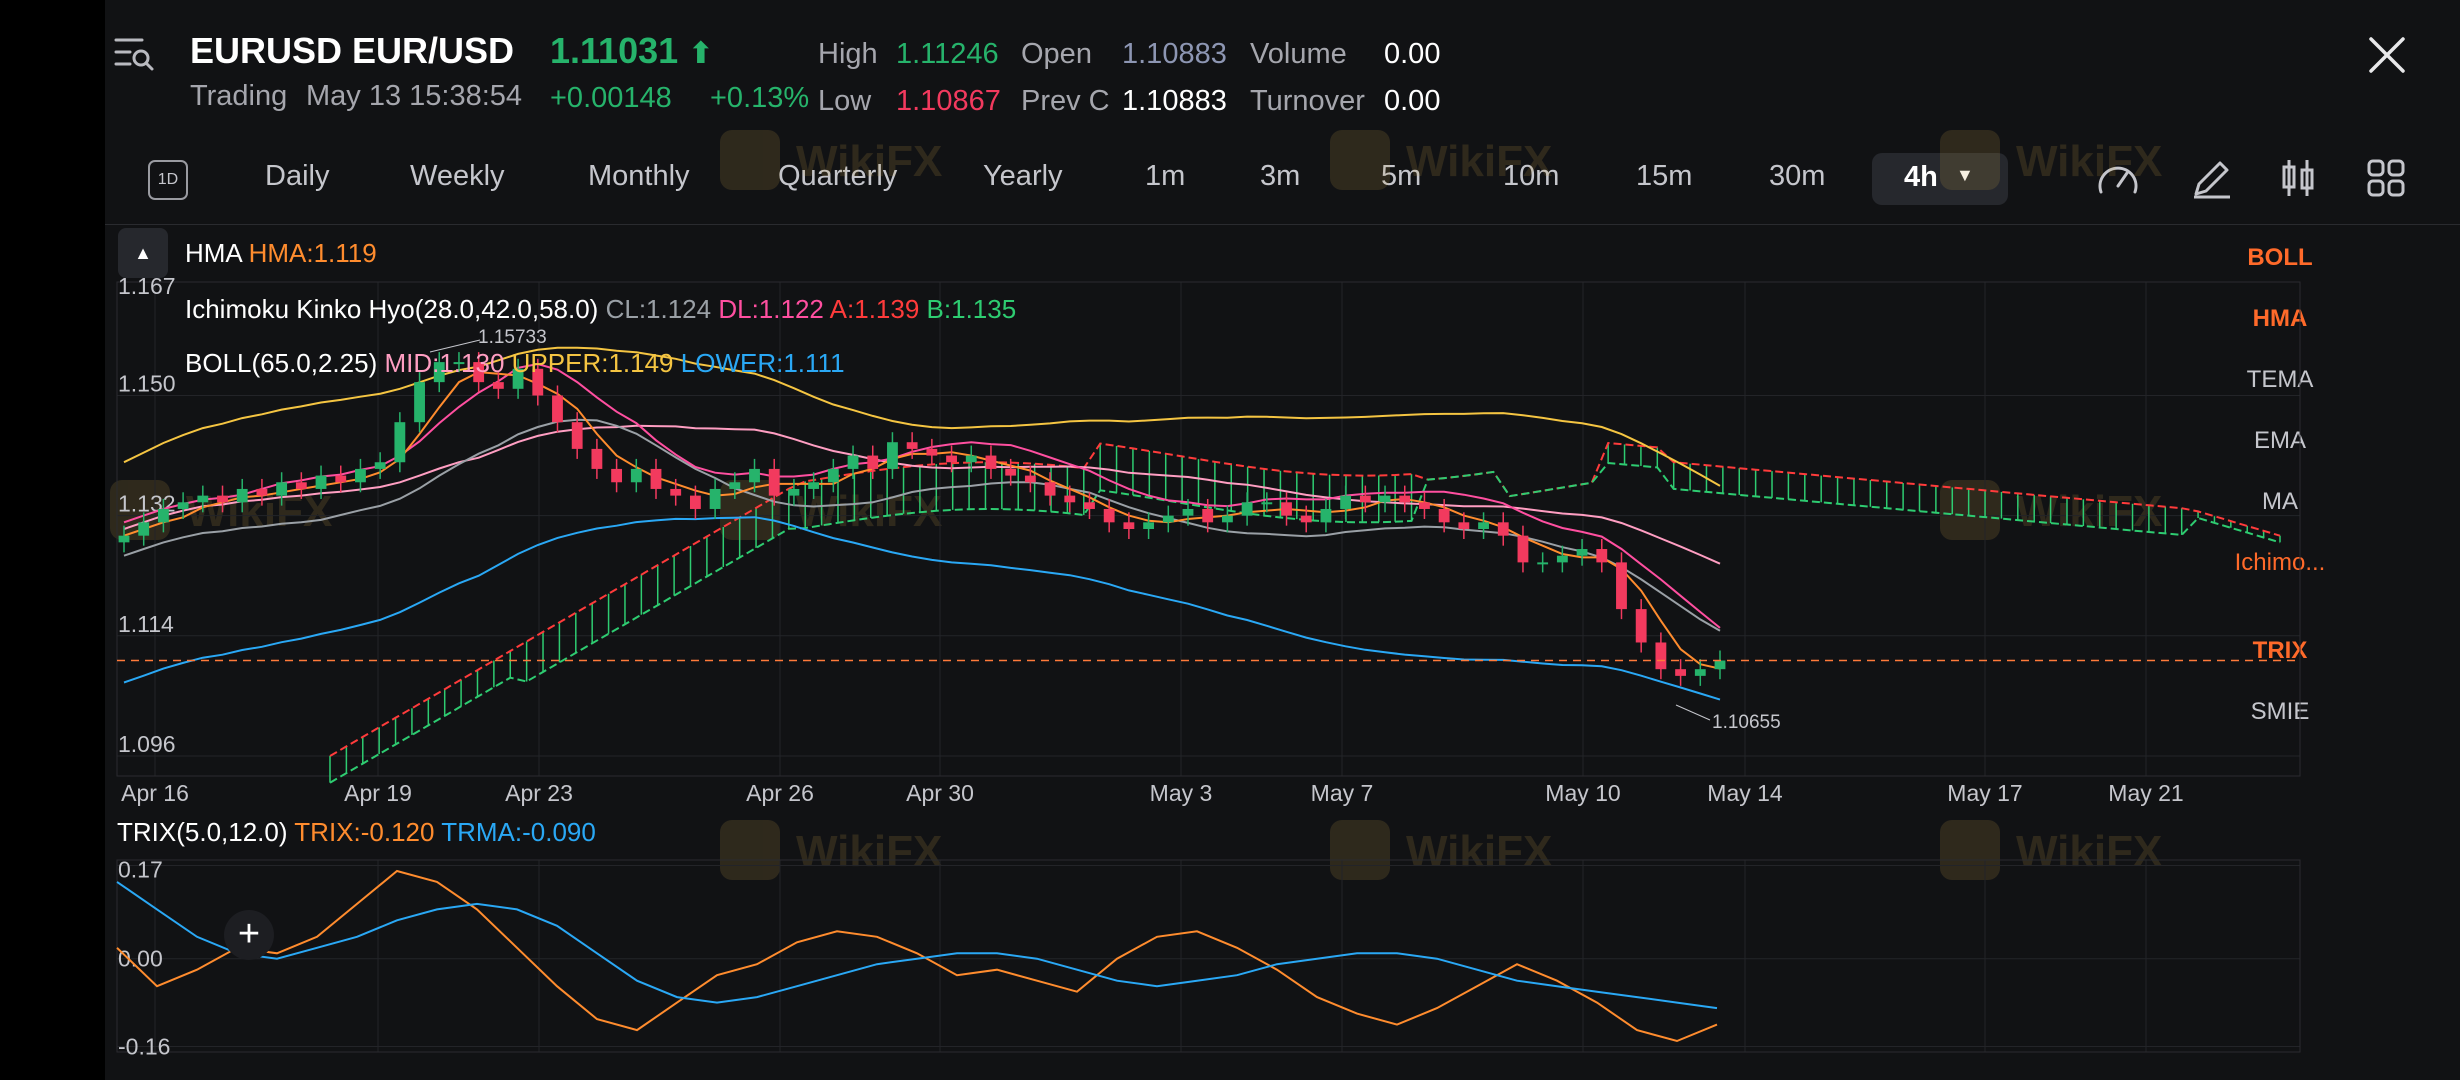 The image size is (2460, 1080). I want to click on ichimoku-legend-a: A:1.139, so click(874, 309).